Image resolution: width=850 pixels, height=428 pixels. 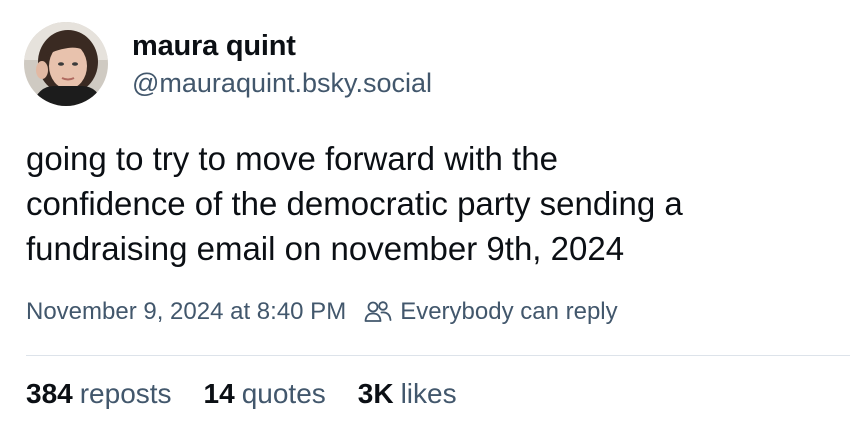 What do you see at coordinates (186, 312) in the screenshot?
I see `post-timestamp: November 9, 2024 at 8:40 PM` at bounding box center [186, 312].